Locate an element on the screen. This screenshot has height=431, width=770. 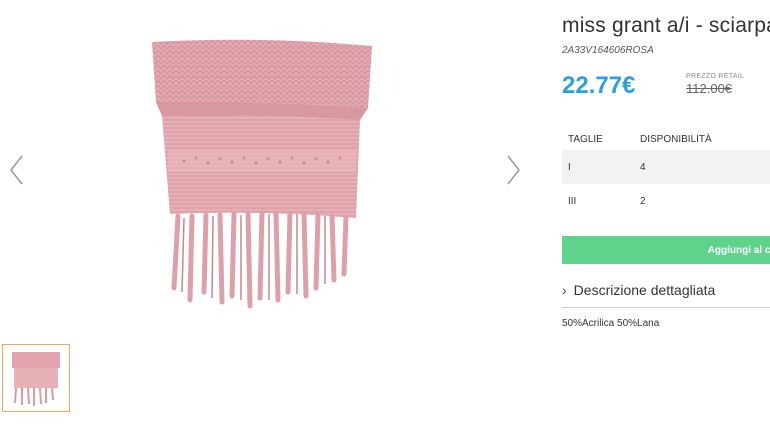
retail-price: 112.00€ is located at coordinates (709, 88).